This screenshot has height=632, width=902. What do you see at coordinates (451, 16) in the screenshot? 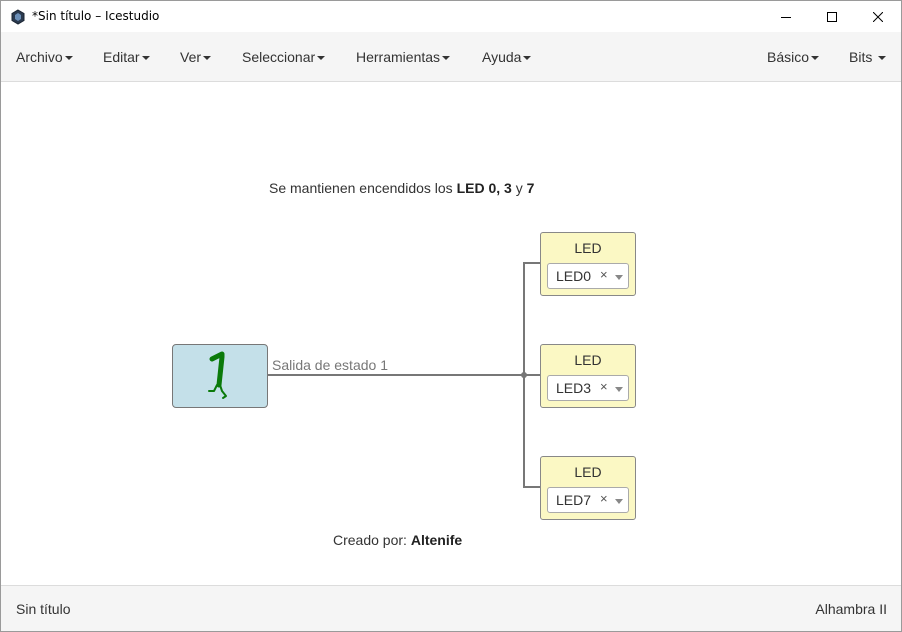
I see `title-bar: *Sin título – Icestudio` at bounding box center [451, 16].